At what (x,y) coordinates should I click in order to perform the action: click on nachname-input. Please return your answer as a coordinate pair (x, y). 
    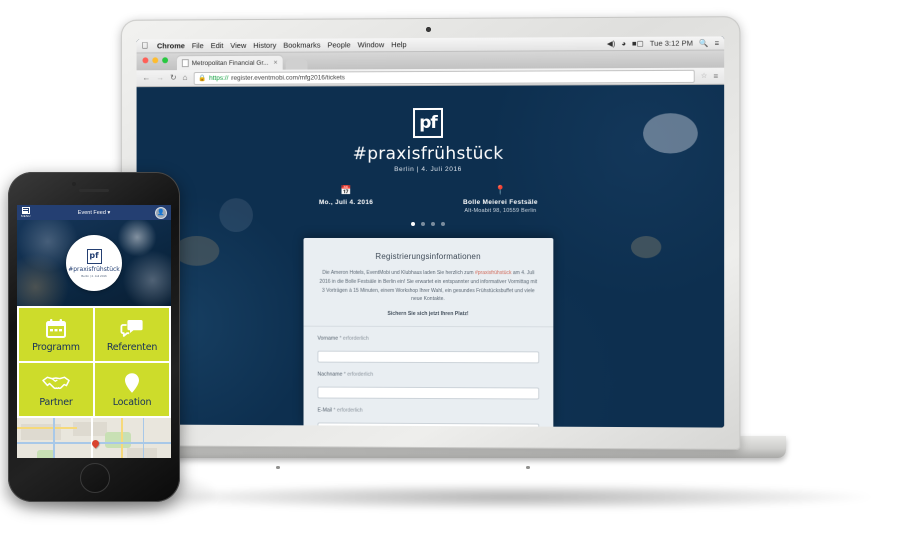
    Looking at the image, I should click on (428, 393).